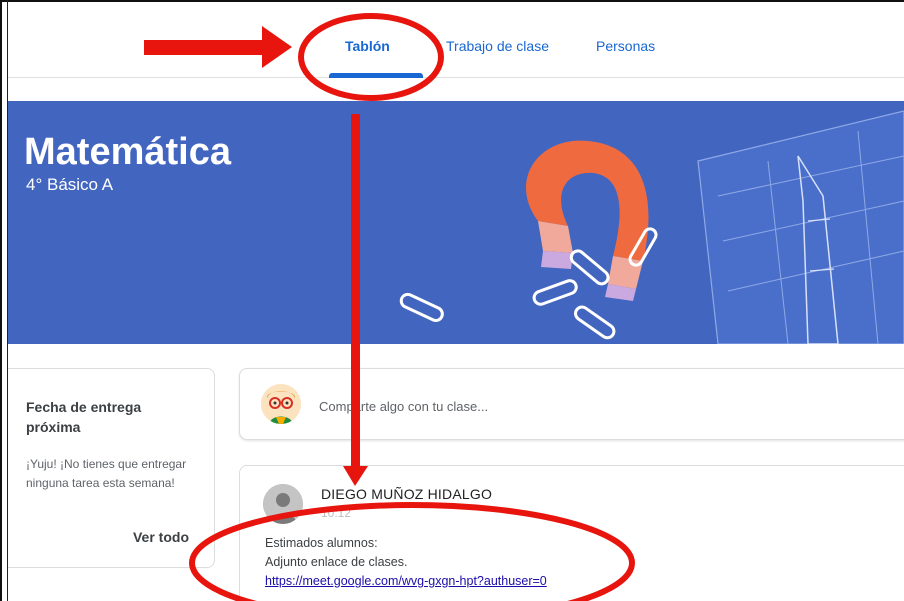  Describe the element at coordinates (497, 46) in the screenshot. I see `tab-classwork: Trabajo de clase` at that location.